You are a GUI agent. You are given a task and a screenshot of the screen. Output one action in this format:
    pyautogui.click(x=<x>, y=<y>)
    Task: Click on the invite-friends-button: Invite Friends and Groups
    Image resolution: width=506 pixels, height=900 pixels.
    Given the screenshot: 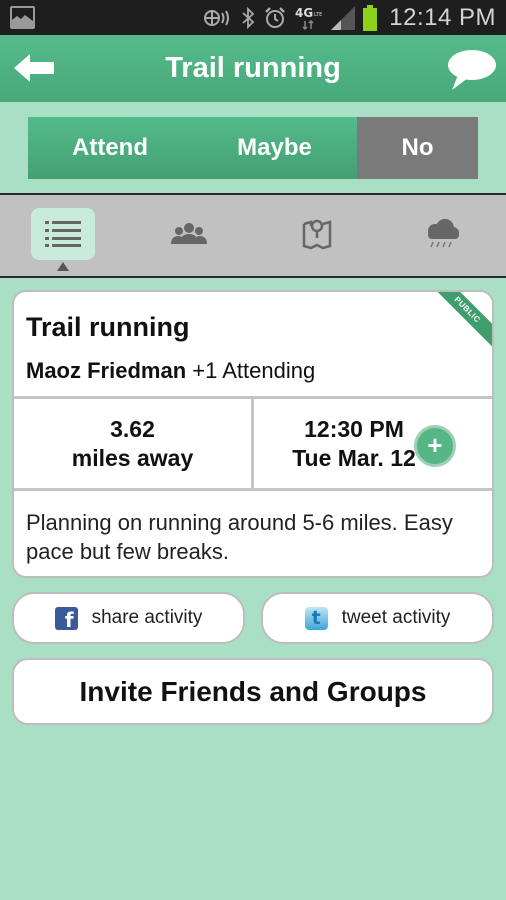 What is the action you would take?
    pyautogui.click(x=253, y=691)
    